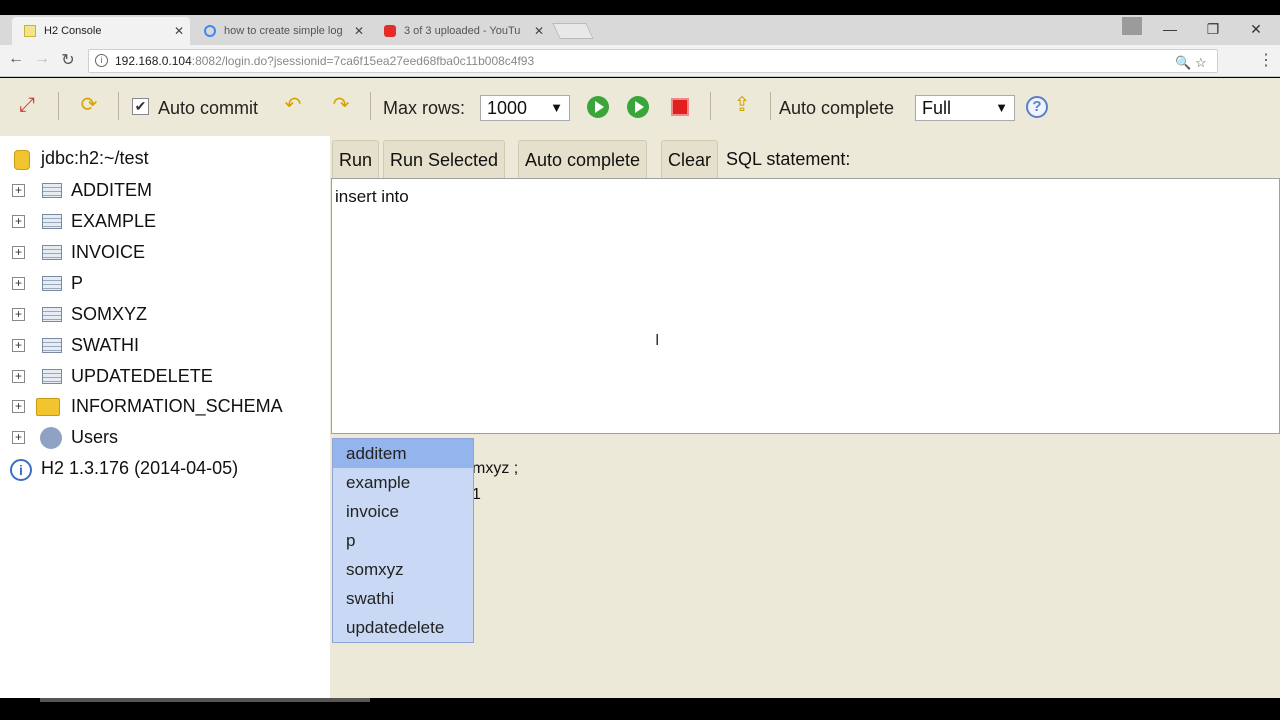 This screenshot has height=720, width=1280. I want to click on text-cursor-icon: I, so click(657, 340).